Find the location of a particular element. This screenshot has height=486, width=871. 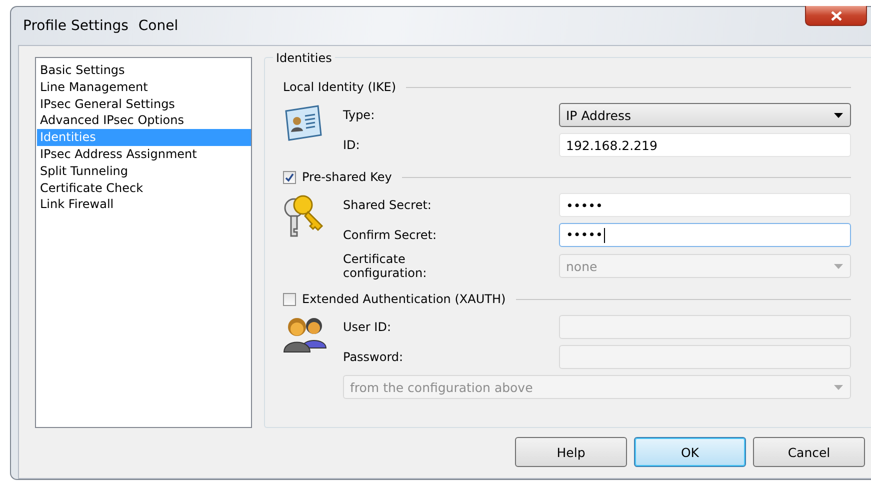

category-item: IPsec Address Assignment is located at coordinates (144, 154).